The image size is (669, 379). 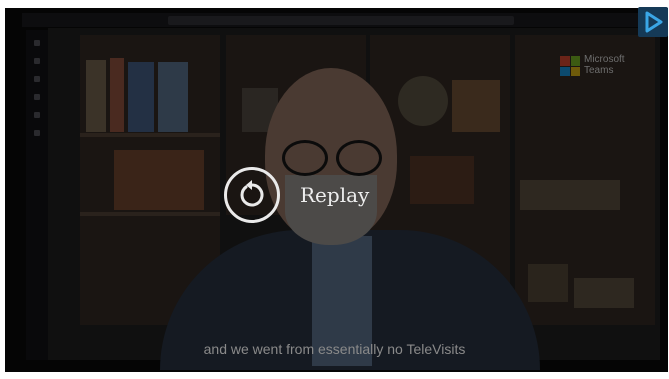 What do you see at coordinates (341, 20) in the screenshot?
I see `teams-search-bar` at bounding box center [341, 20].